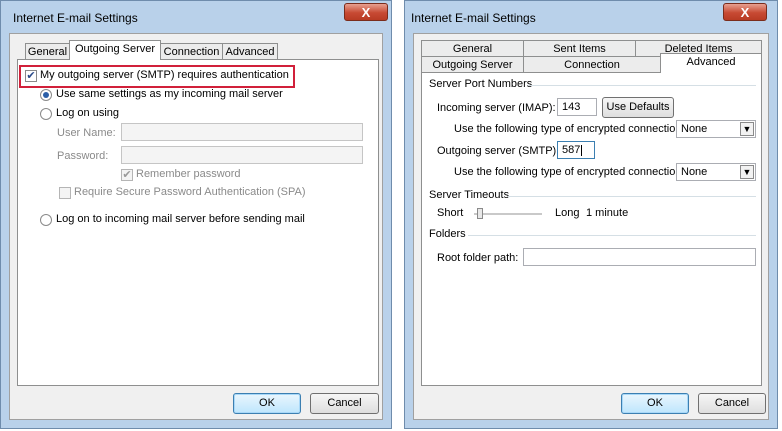  What do you see at coordinates (65, 193) in the screenshot?
I see `spa-checkbox` at bounding box center [65, 193].